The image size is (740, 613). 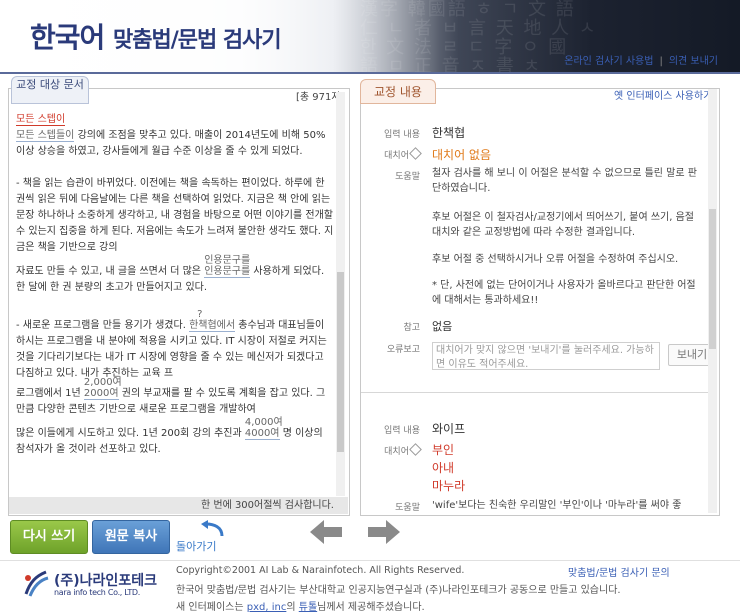 What do you see at coordinates (370, 73) in the screenshot?
I see `header-divider` at bounding box center [370, 73].